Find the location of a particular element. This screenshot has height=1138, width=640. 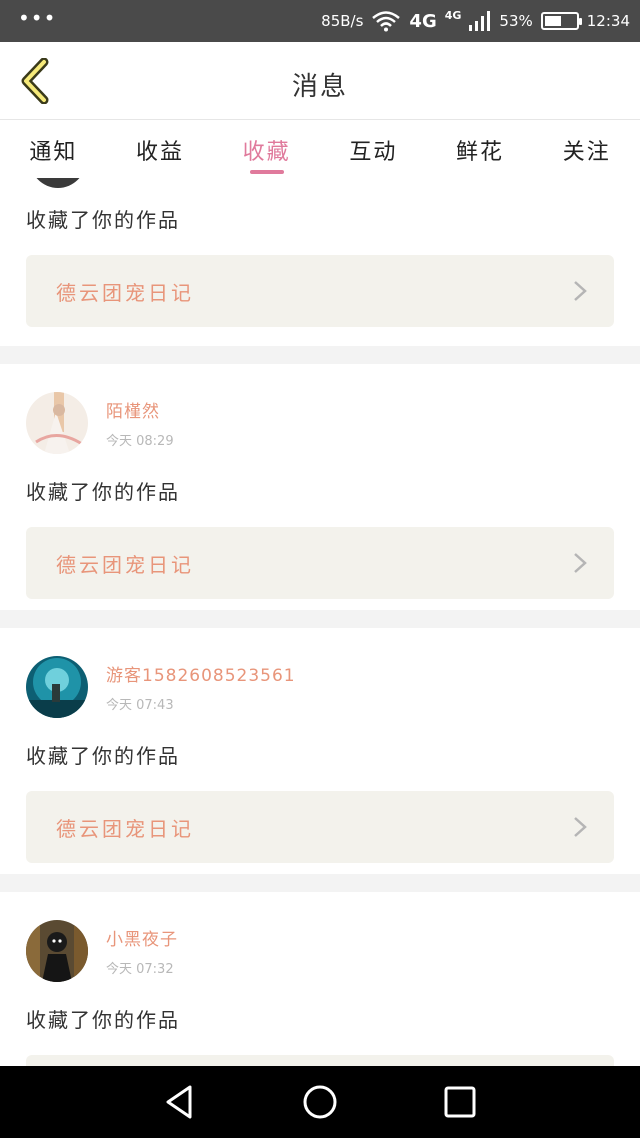

network-type-small: 4G is located at coordinates (453, 15).